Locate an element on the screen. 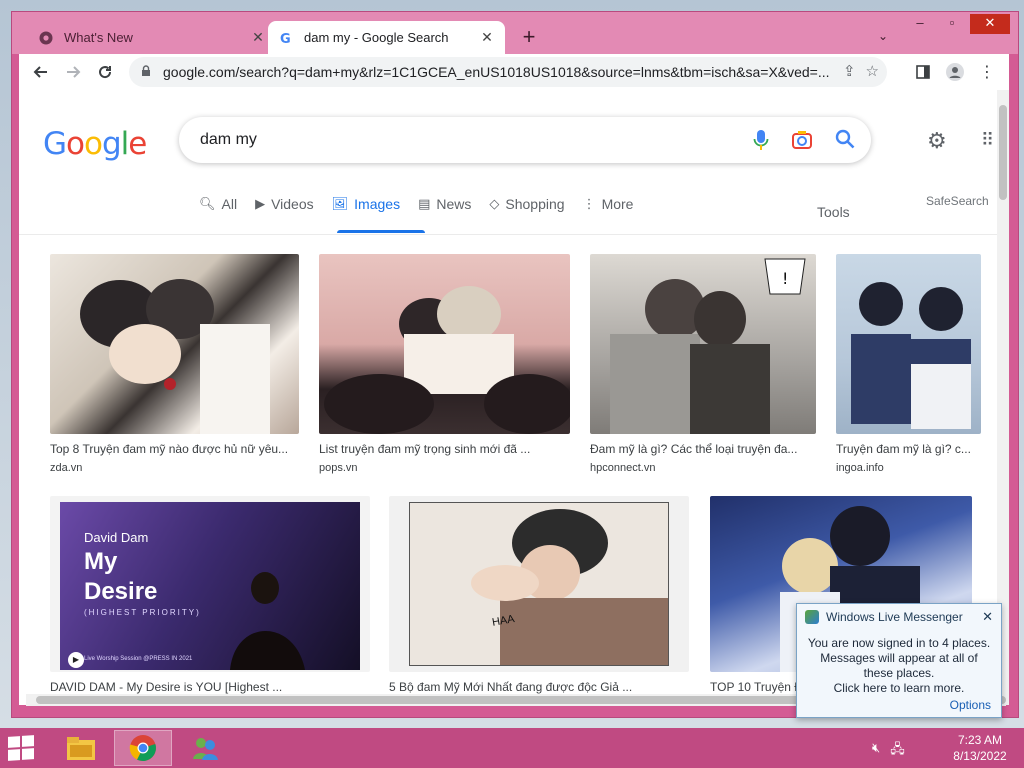  video-subtitle: (HIGHEST PRIORITY) is located at coordinates (142, 612).